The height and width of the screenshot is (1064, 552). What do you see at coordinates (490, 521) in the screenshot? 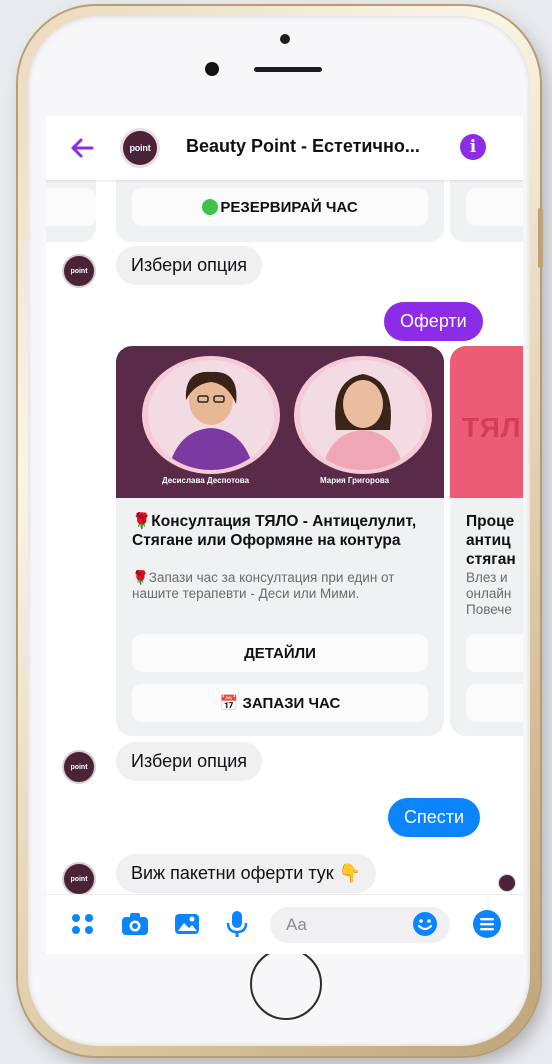
I see `offer-card-2-title-line: Проце` at bounding box center [490, 521].